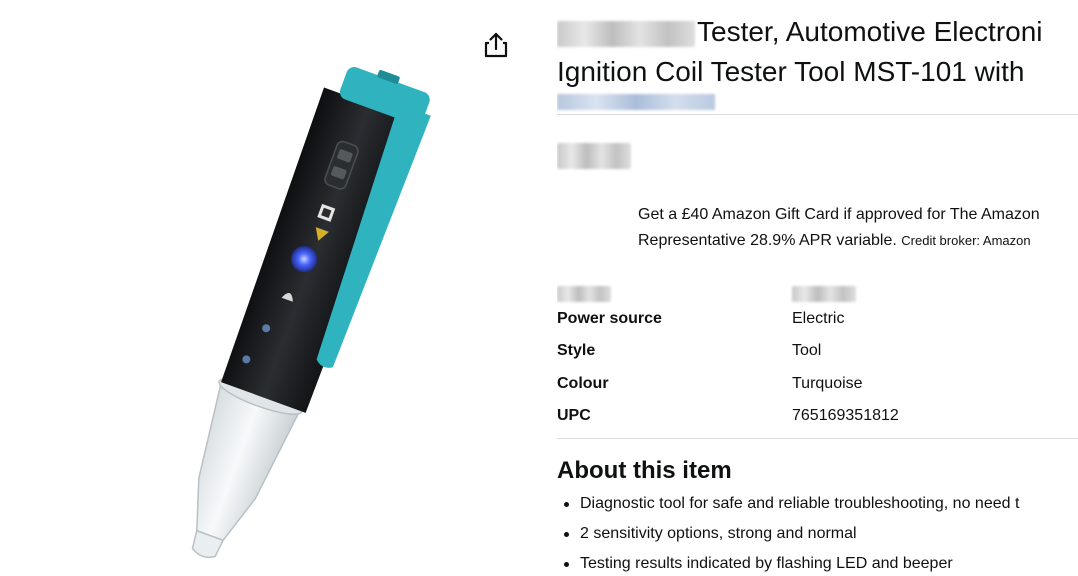 The image size is (1078, 576). I want to click on spec-row, so click(817, 290).